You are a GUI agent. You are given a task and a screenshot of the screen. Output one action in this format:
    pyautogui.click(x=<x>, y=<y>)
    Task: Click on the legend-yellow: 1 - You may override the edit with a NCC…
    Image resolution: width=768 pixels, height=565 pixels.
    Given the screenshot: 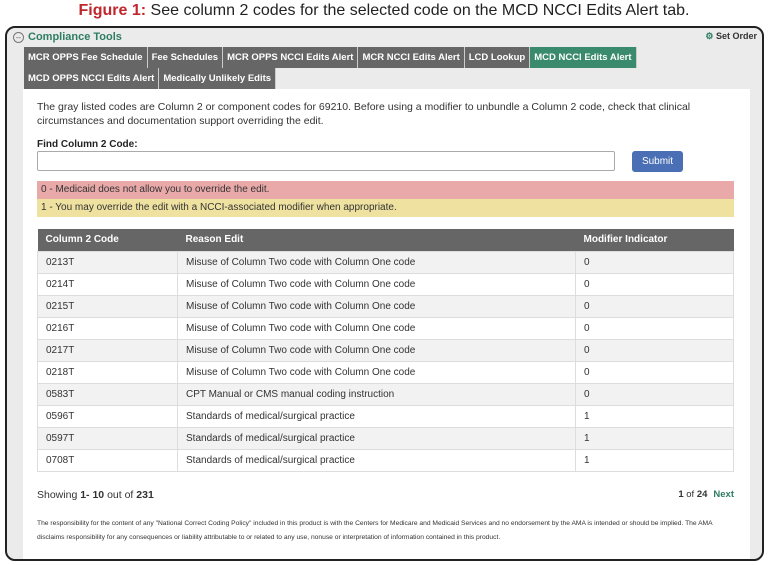 What is the action you would take?
    pyautogui.click(x=385, y=208)
    